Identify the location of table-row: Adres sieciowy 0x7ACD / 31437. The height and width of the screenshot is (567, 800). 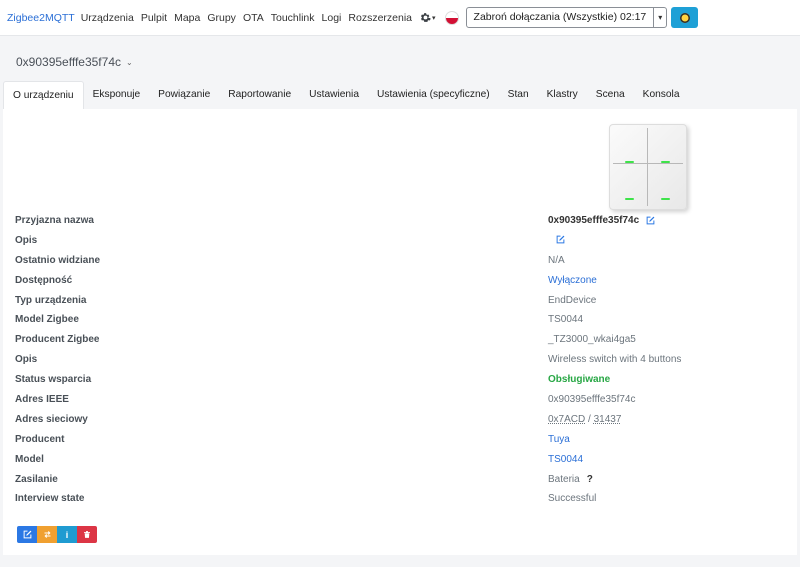
(400, 420).